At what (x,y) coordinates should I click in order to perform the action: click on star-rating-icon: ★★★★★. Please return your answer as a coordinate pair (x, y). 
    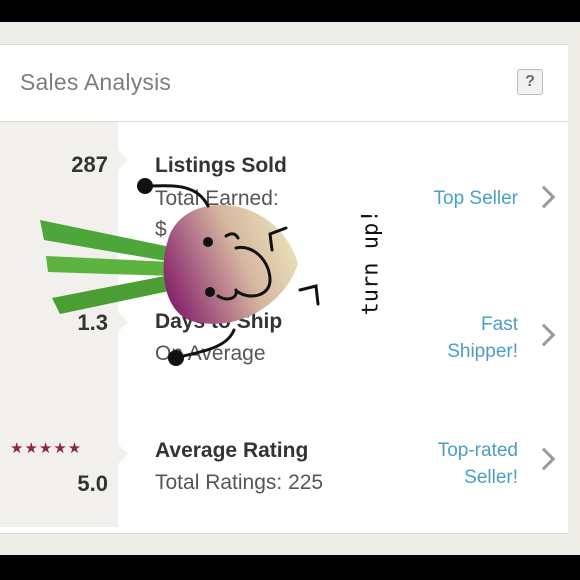
    Looking at the image, I should click on (46, 448).